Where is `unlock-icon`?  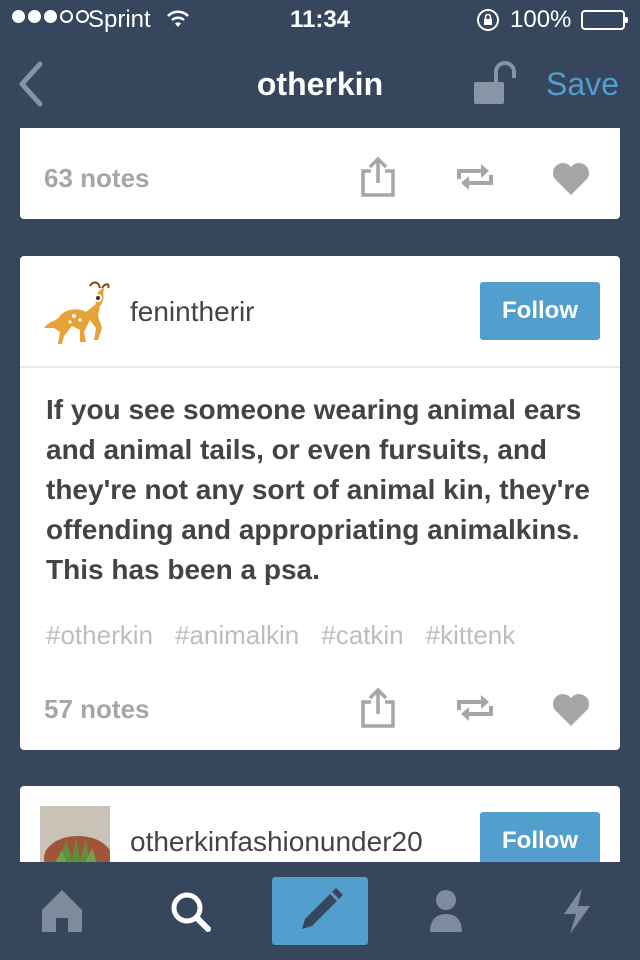
unlock-icon is located at coordinates (496, 84).